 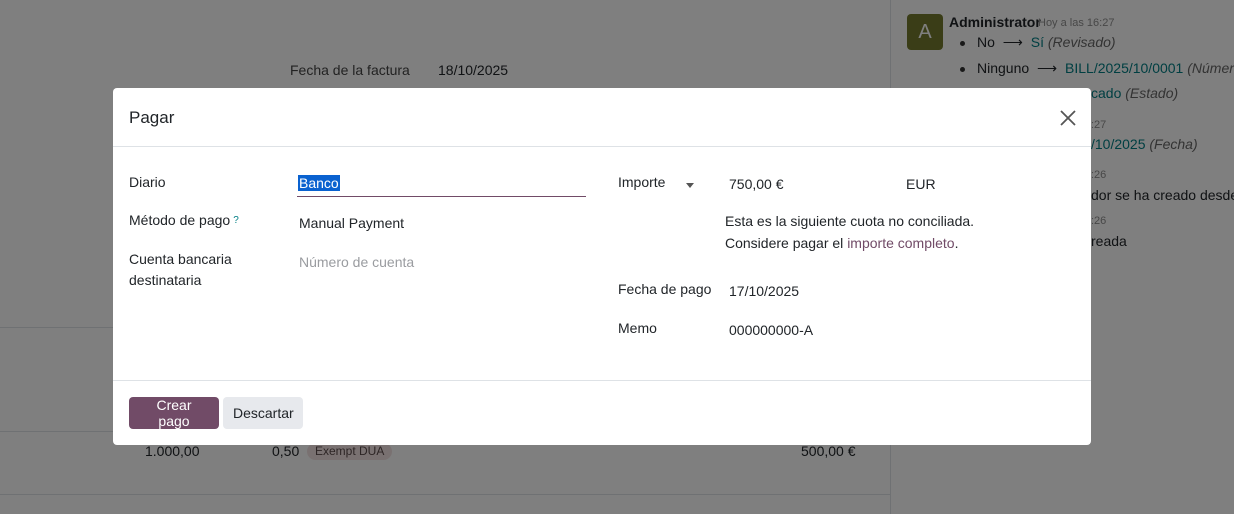 I want to click on journal-value: Banco, so click(x=319, y=183).